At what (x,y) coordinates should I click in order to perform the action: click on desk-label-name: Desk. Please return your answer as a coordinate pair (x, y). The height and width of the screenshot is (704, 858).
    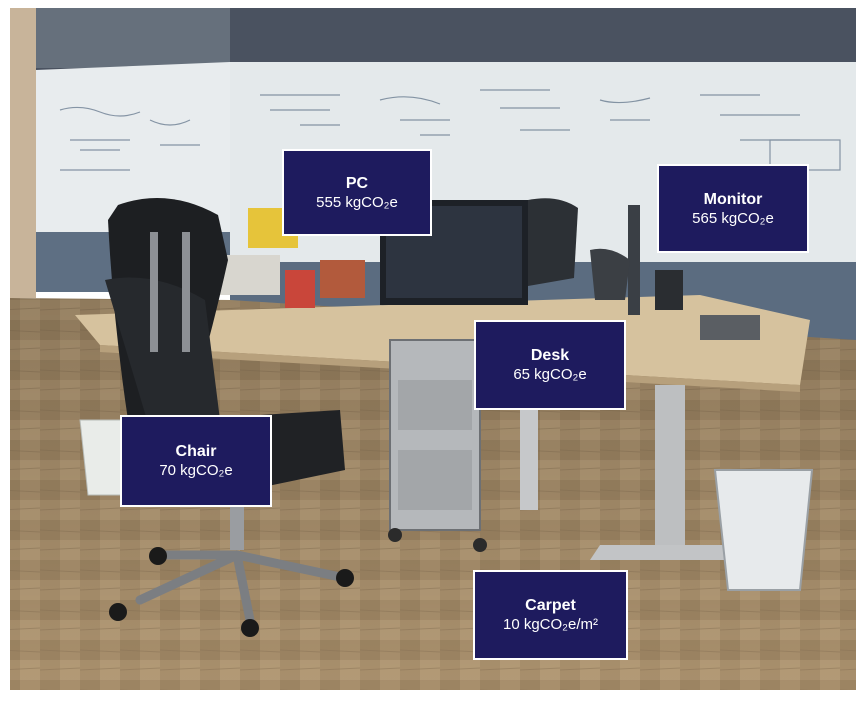
    Looking at the image, I should click on (550, 355).